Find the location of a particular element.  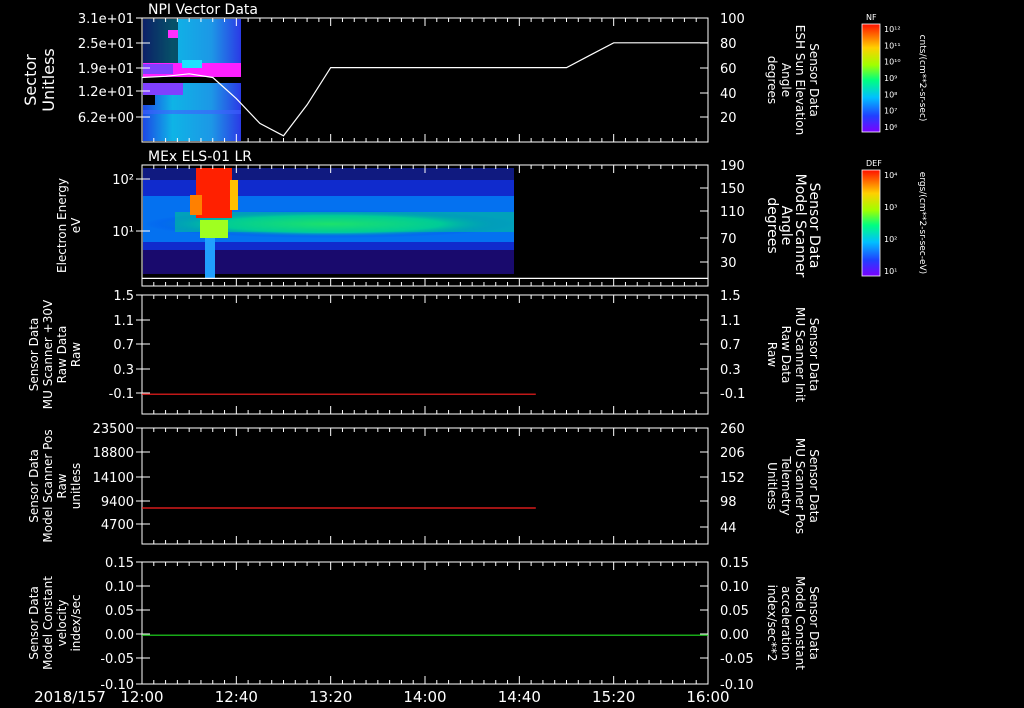

right-y-axis-label: Raw is located at coordinates (772, 354).